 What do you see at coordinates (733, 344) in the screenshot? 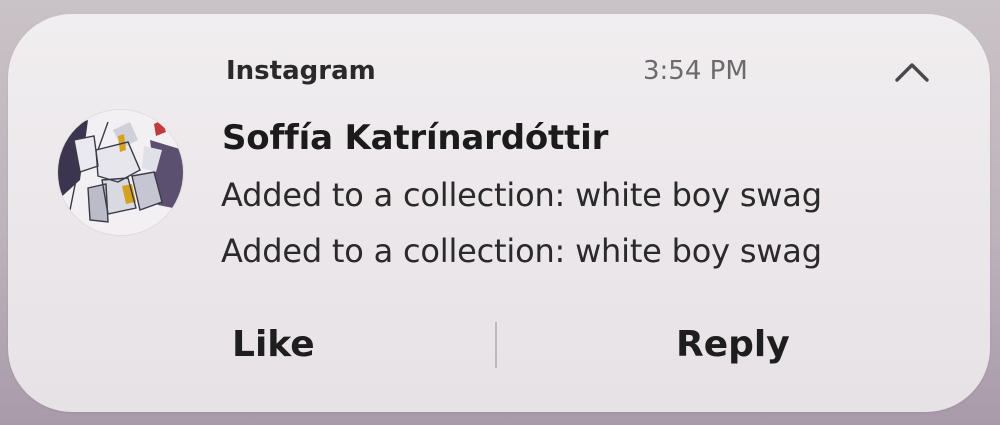
I see `reply-button: Reply` at bounding box center [733, 344].